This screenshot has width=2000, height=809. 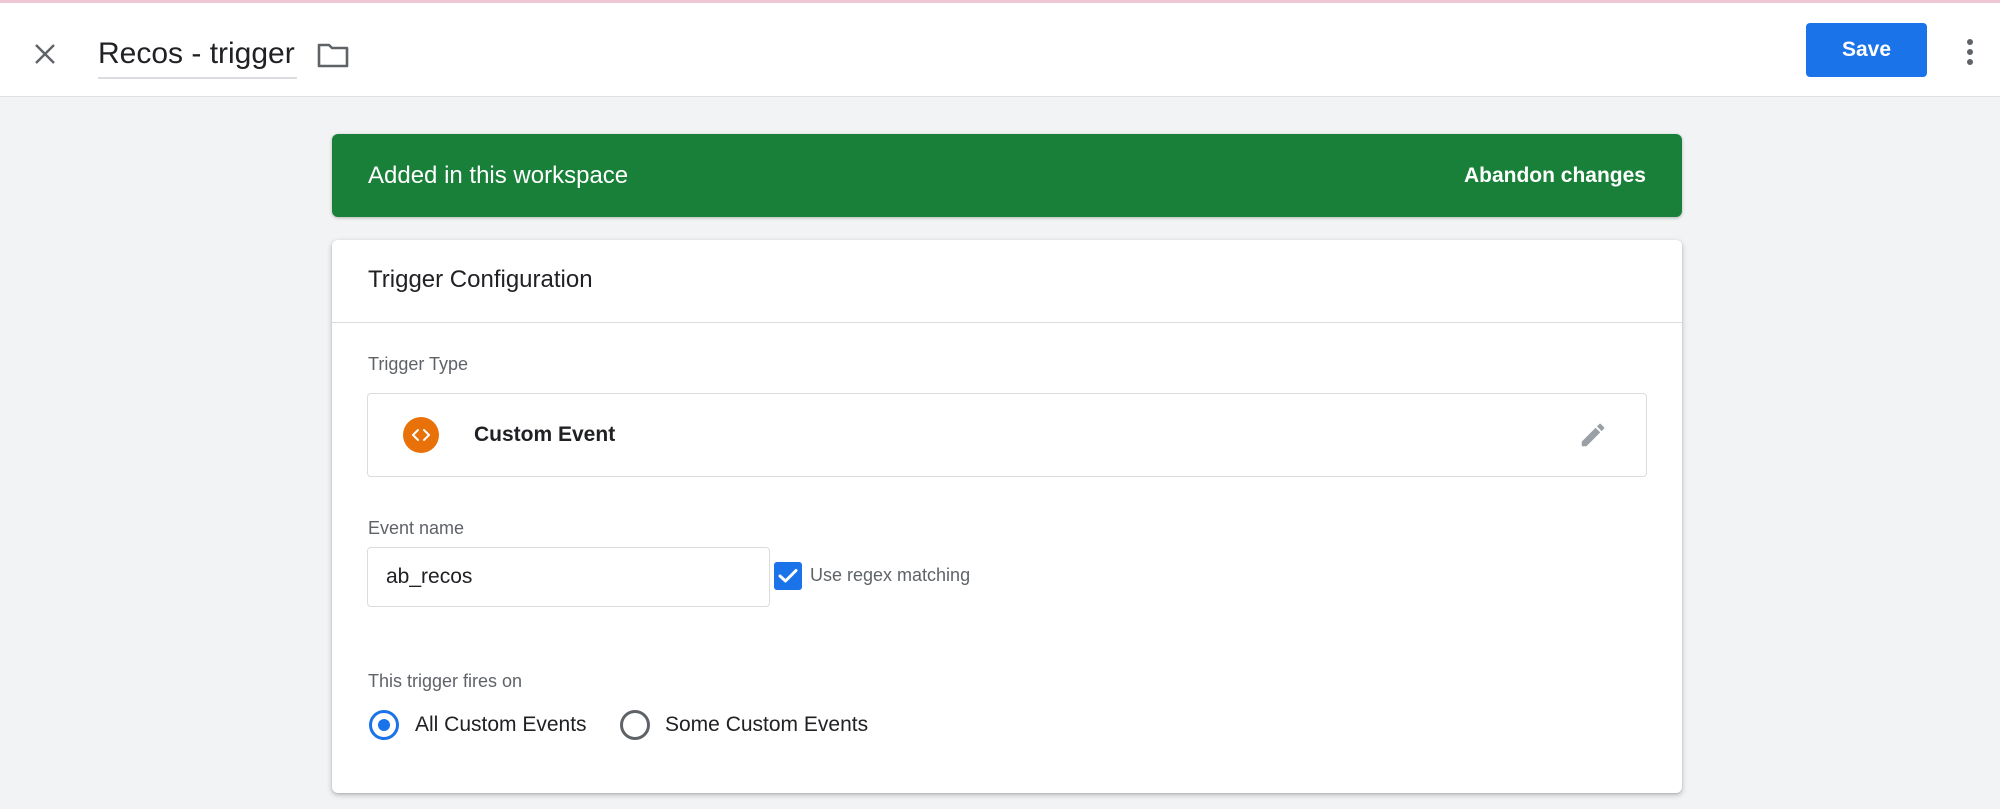 I want to click on fires-on-label: This trigger fires on, so click(x=445, y=681).